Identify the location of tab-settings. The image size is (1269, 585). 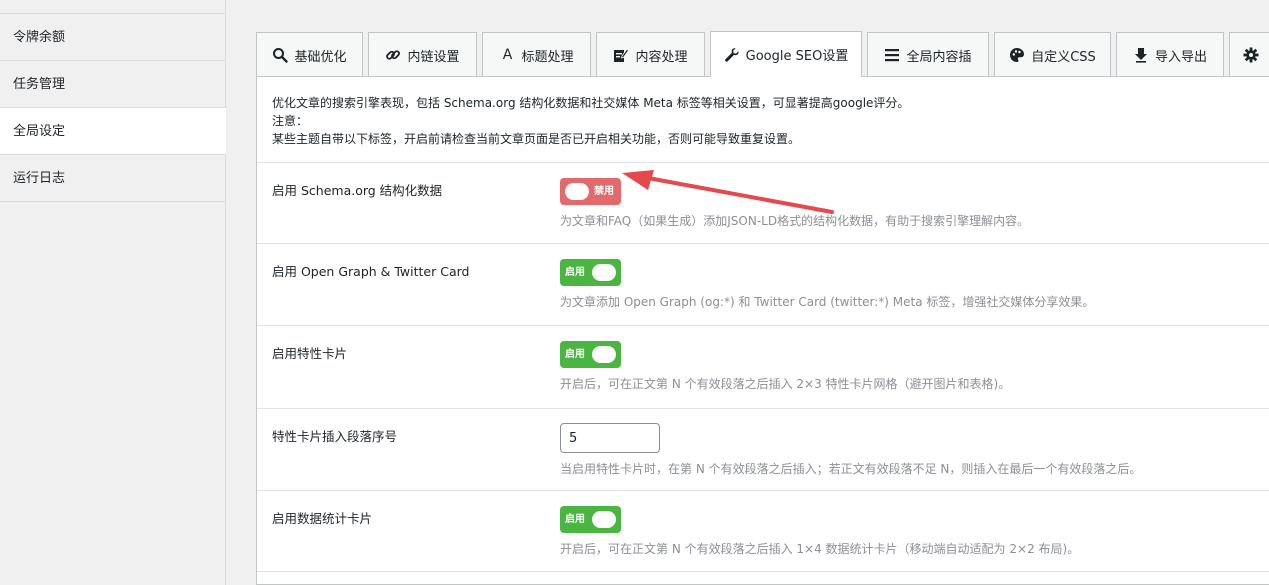
(1249, 54).